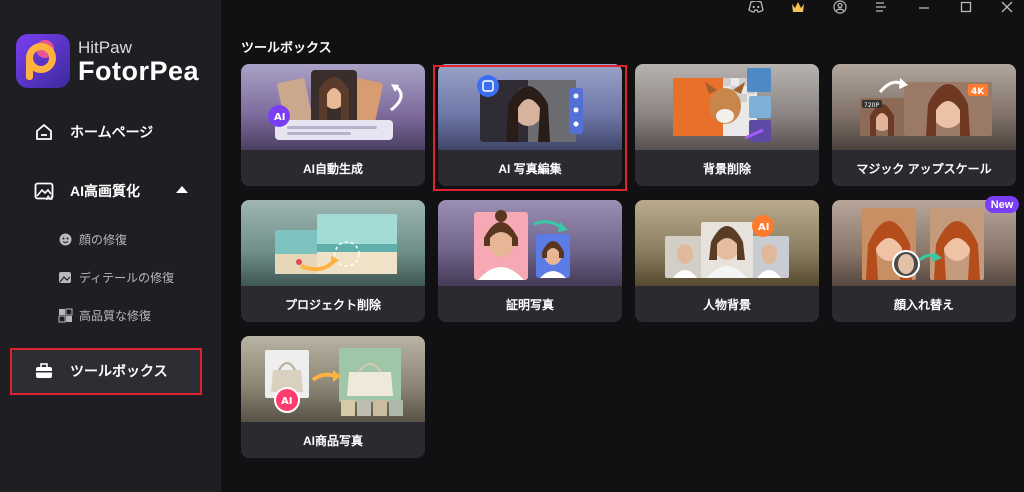  What do you see at coordinates (1007, 7) in the screenshot?
I see `close-icon` at bounding box center [1007, 7].